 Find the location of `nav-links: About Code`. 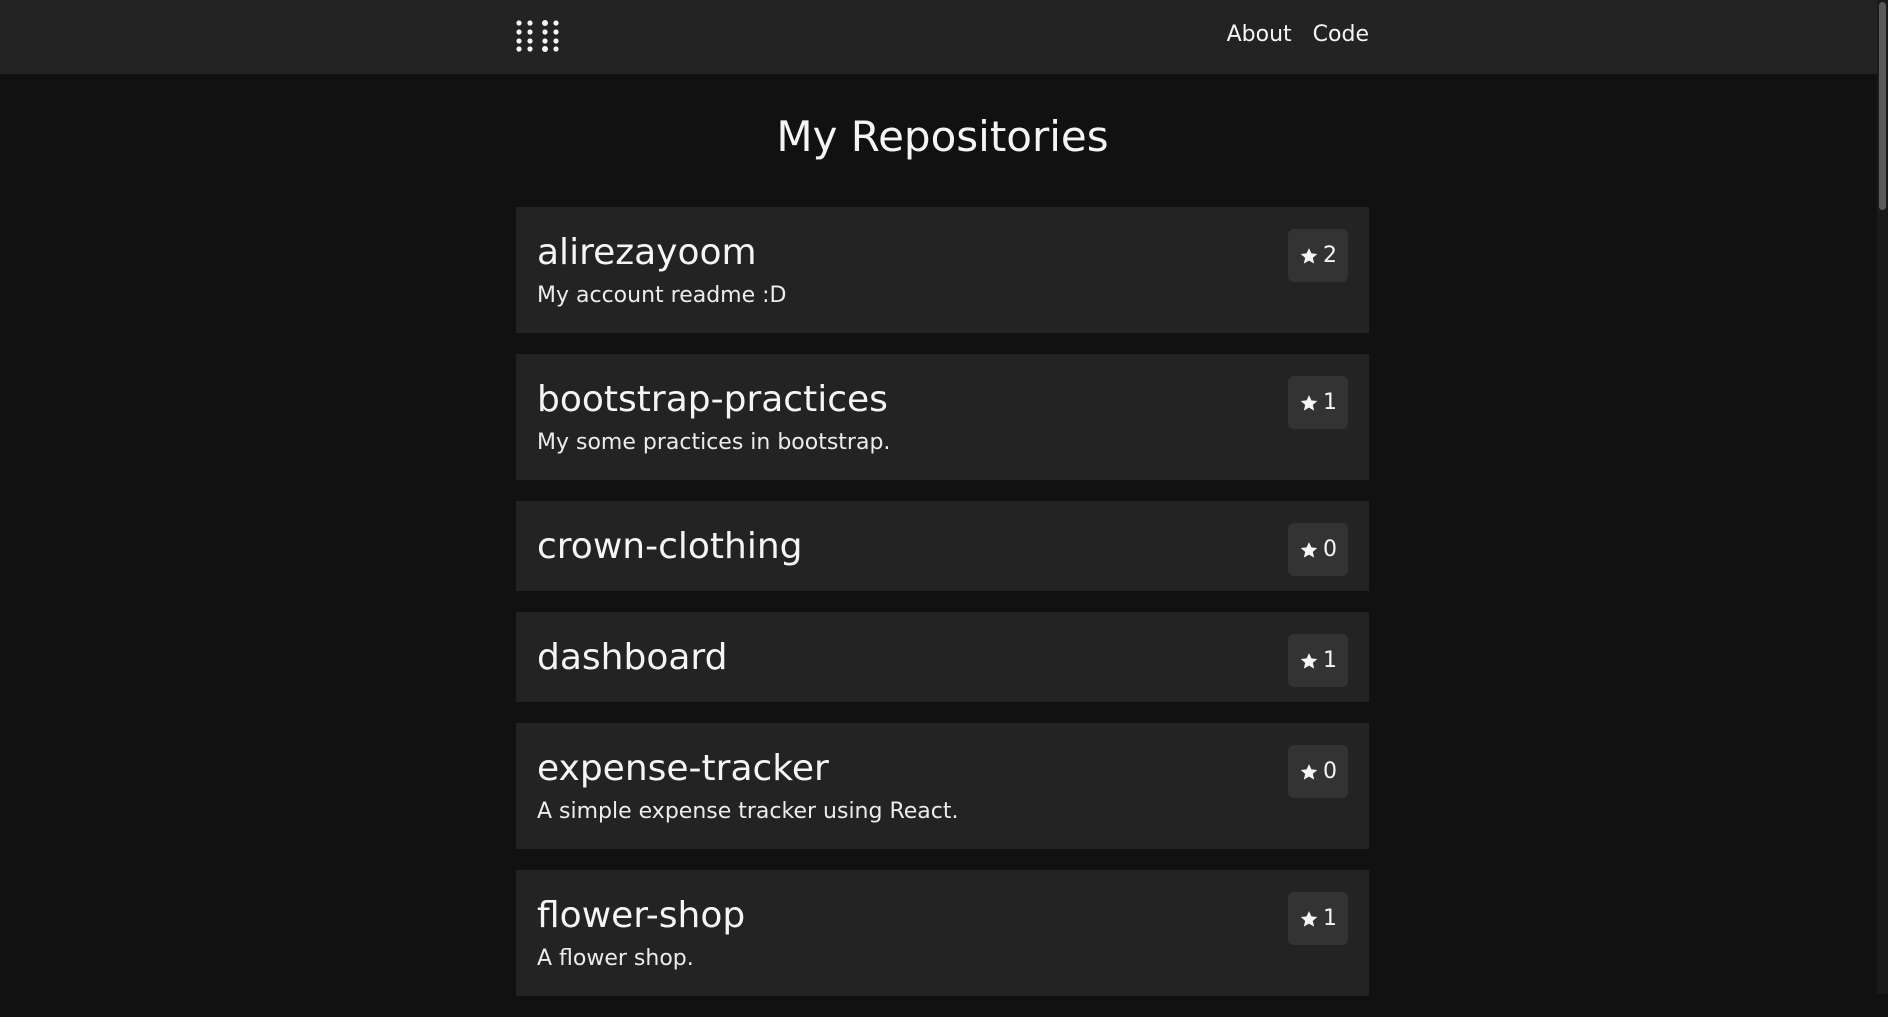

nav-links: About Code is located at coordinates (1298, 34).